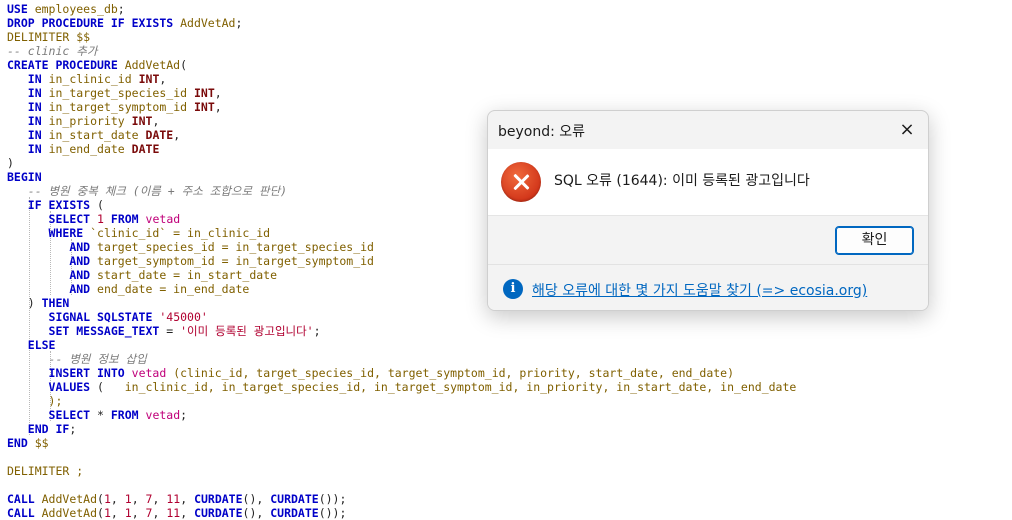  Describe the element at coordinates (142, 275) in the screenshot. I see `code-line: AND start_date = in_start_date` at that location.